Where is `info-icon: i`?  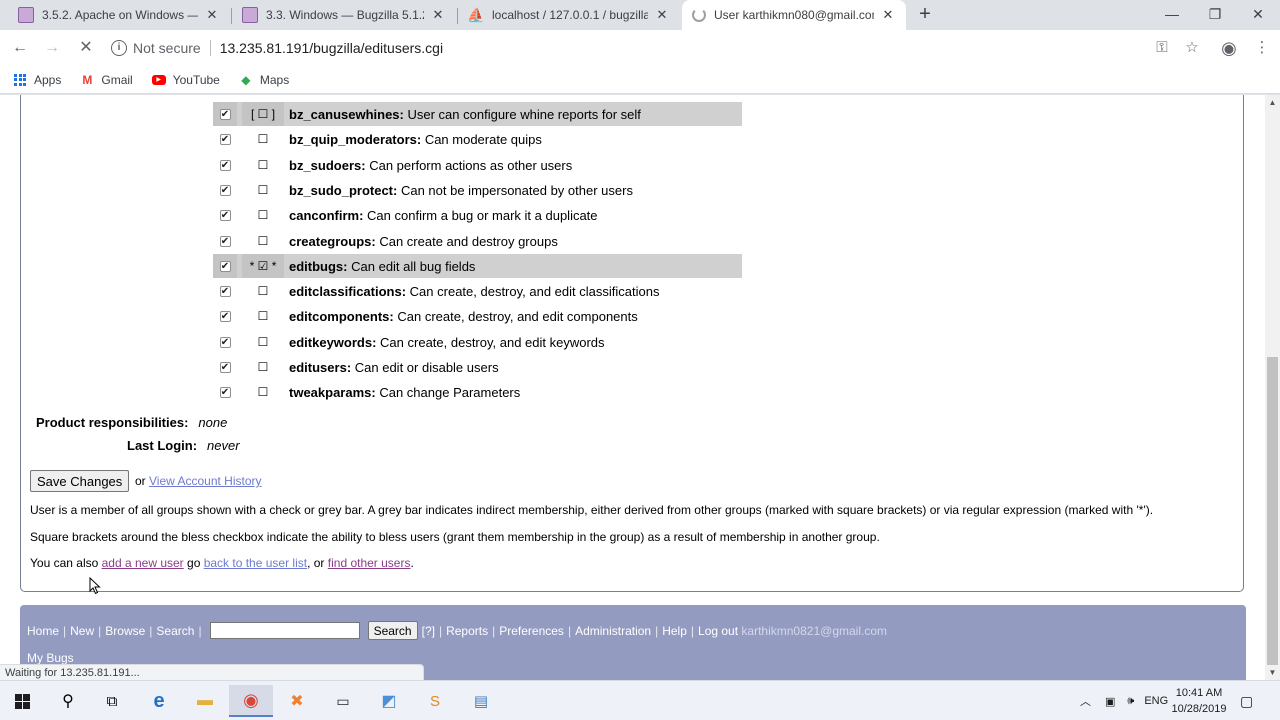
info-icon: i is located at coordinates (119, 48).